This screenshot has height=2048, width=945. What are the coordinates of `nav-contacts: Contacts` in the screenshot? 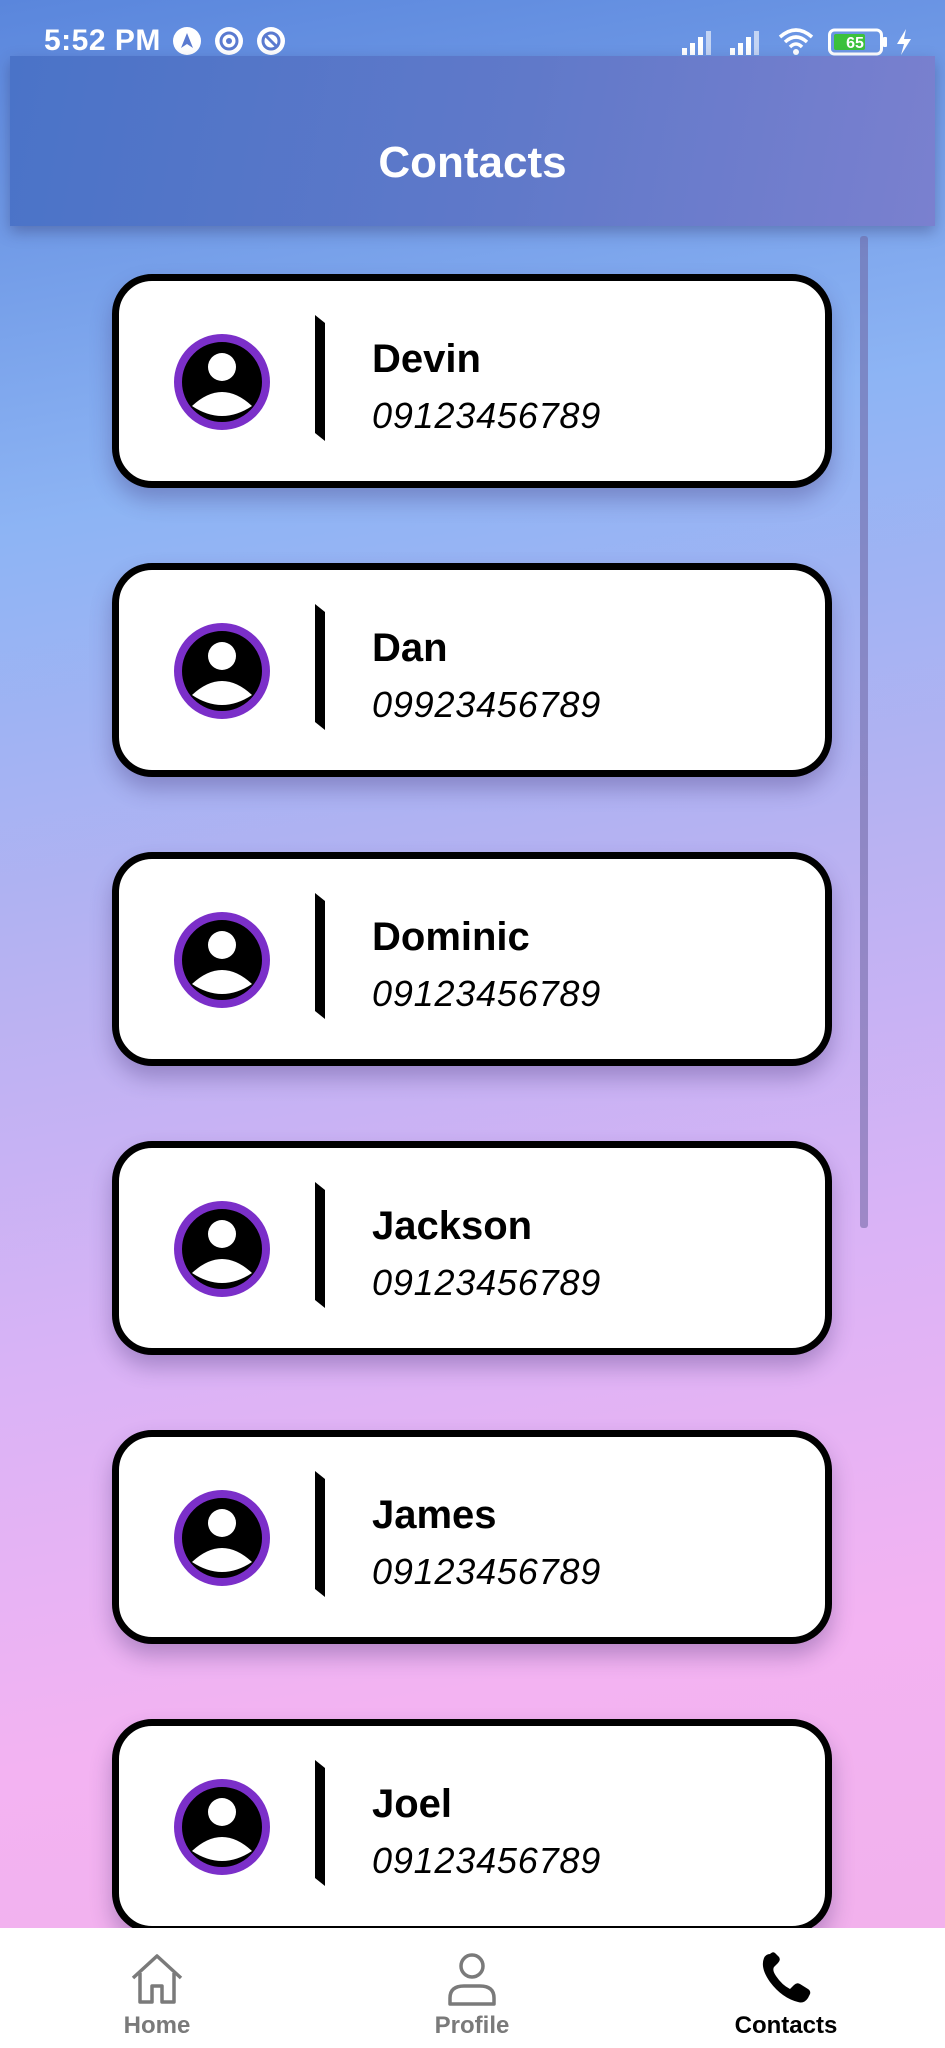 It's located at (786, 1988).